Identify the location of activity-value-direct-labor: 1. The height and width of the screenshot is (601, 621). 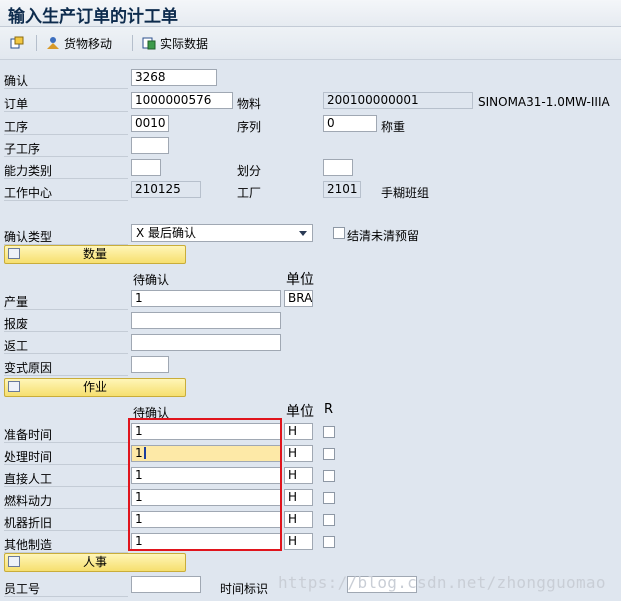
(206, 475).